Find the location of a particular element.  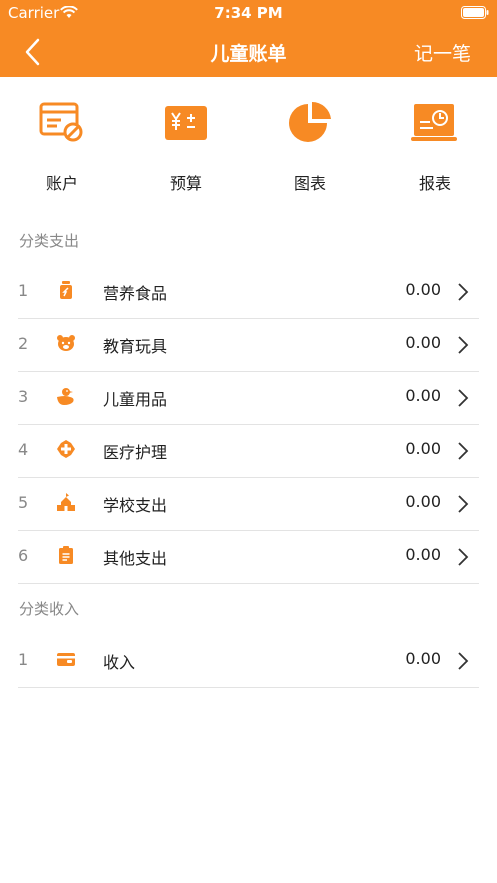

row-index: 3 is located at coordinates (23, 396).